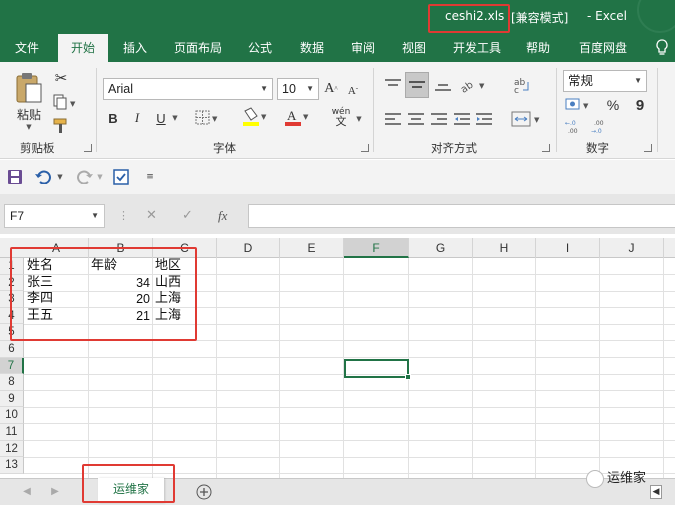  What do you see at coordinates (61, 126) in the screenshot?
I see `format-painter-icon` at bounding box center [61, 126].